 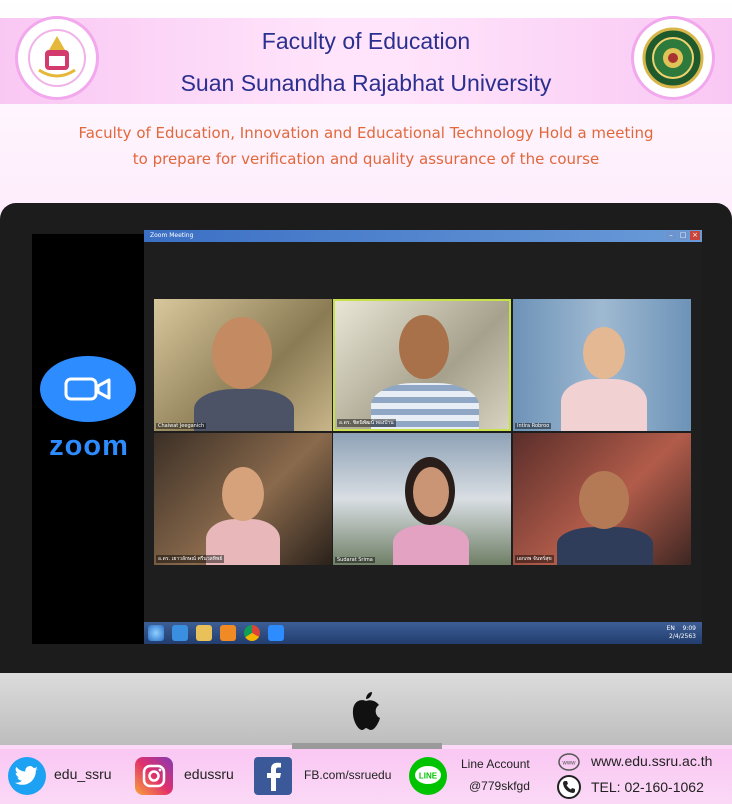 I want to click on windows-taskbar: EN 9:09 2/4/2563, so click(x=423, y=633).